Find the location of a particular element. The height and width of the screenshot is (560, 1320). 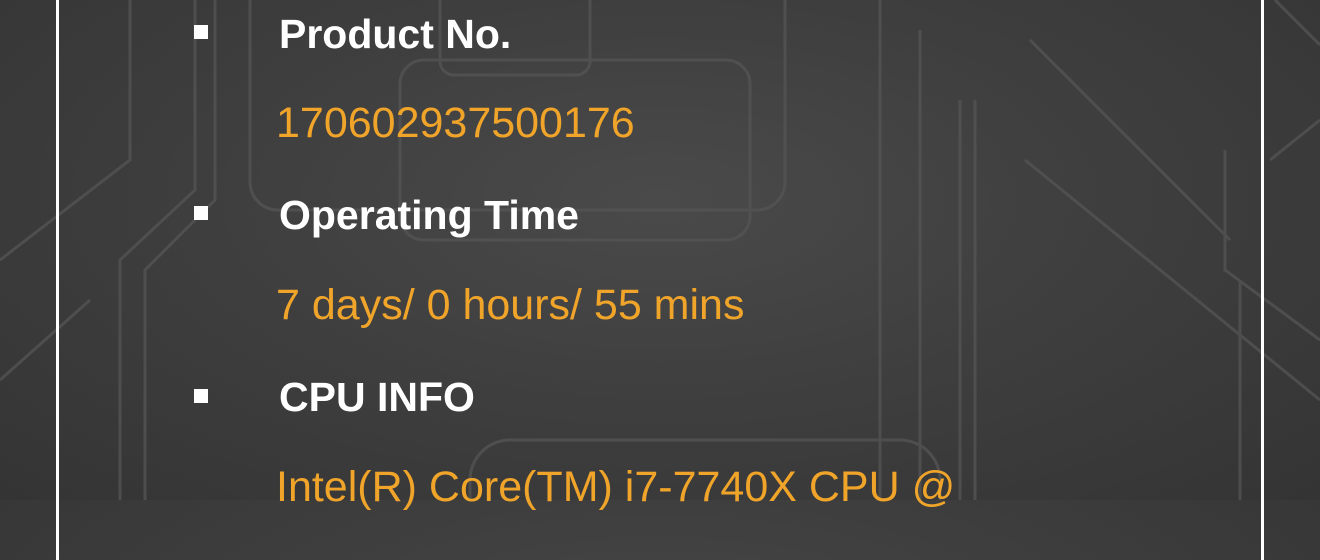

cpu-info-value: Intel(R) Core(TM) i7-7740X CPU @ is located at coordinates (616, 487).